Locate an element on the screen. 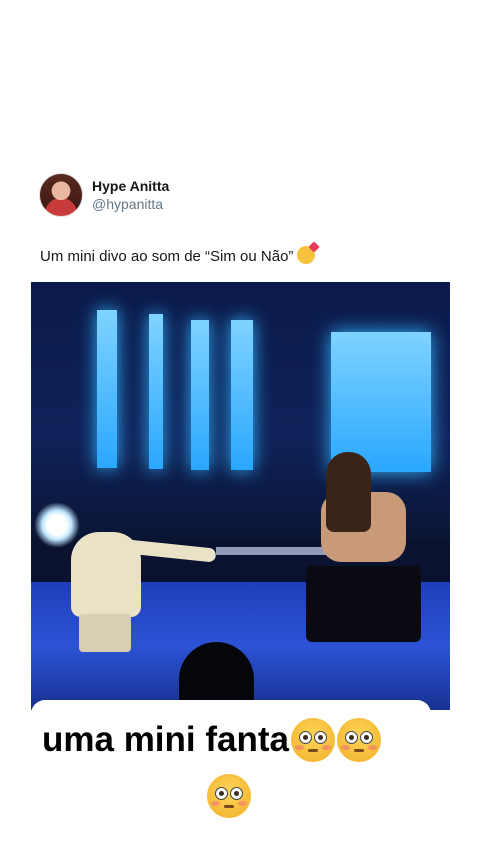  tweet-text: Um mini divo ao som de “Sim ou Não” is located at coordinates (178, 255).